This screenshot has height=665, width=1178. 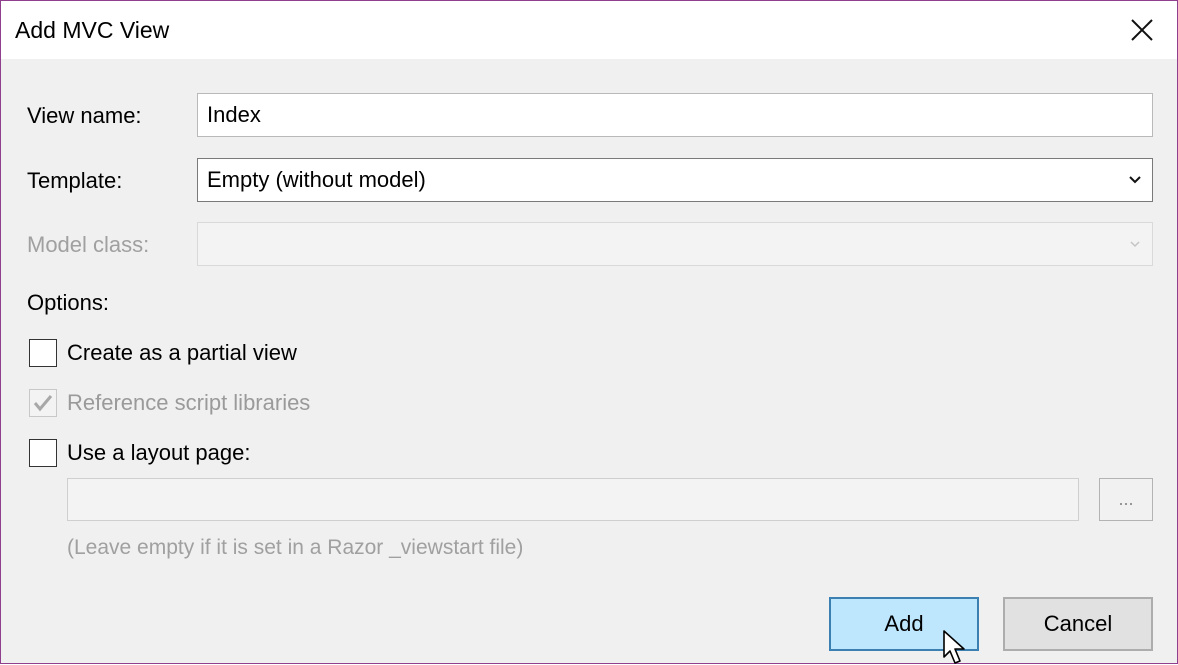 What do you see at coordinates (675, 180) in the screenshot?
I see `template-select: Empty (without model)` at bounding box center [675, 180].